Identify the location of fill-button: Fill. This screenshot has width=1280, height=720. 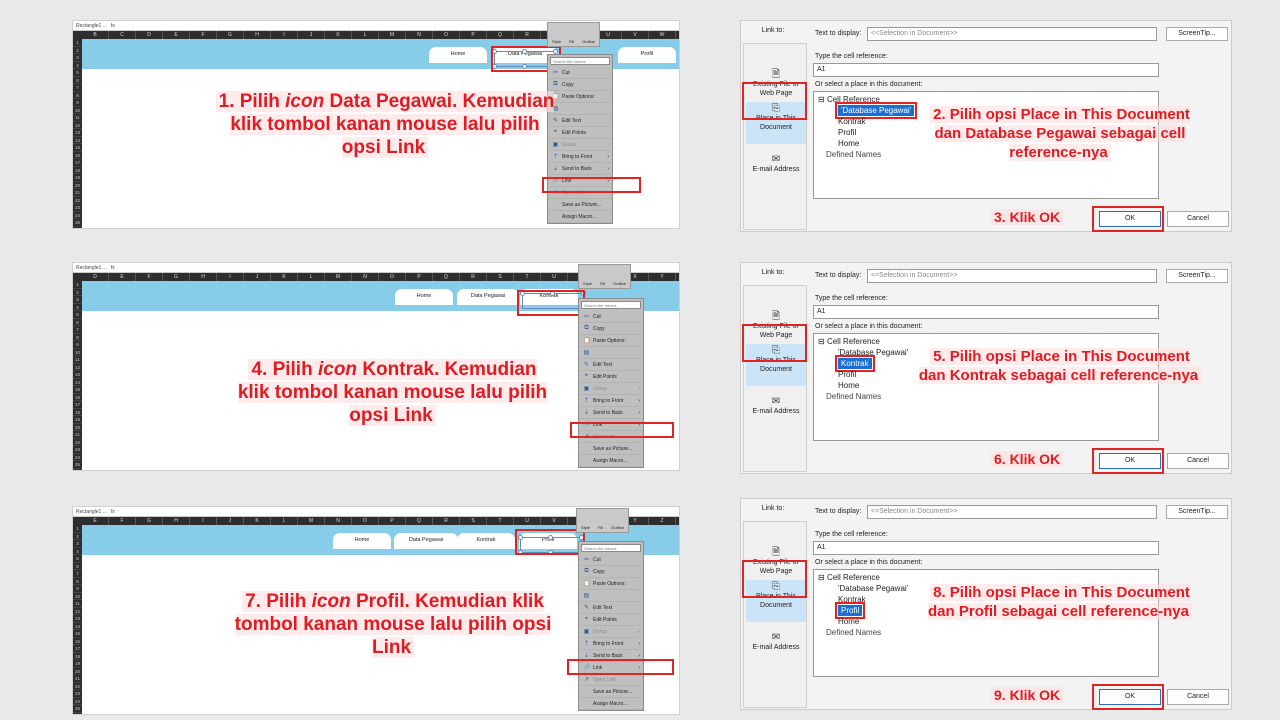
(602, 283).